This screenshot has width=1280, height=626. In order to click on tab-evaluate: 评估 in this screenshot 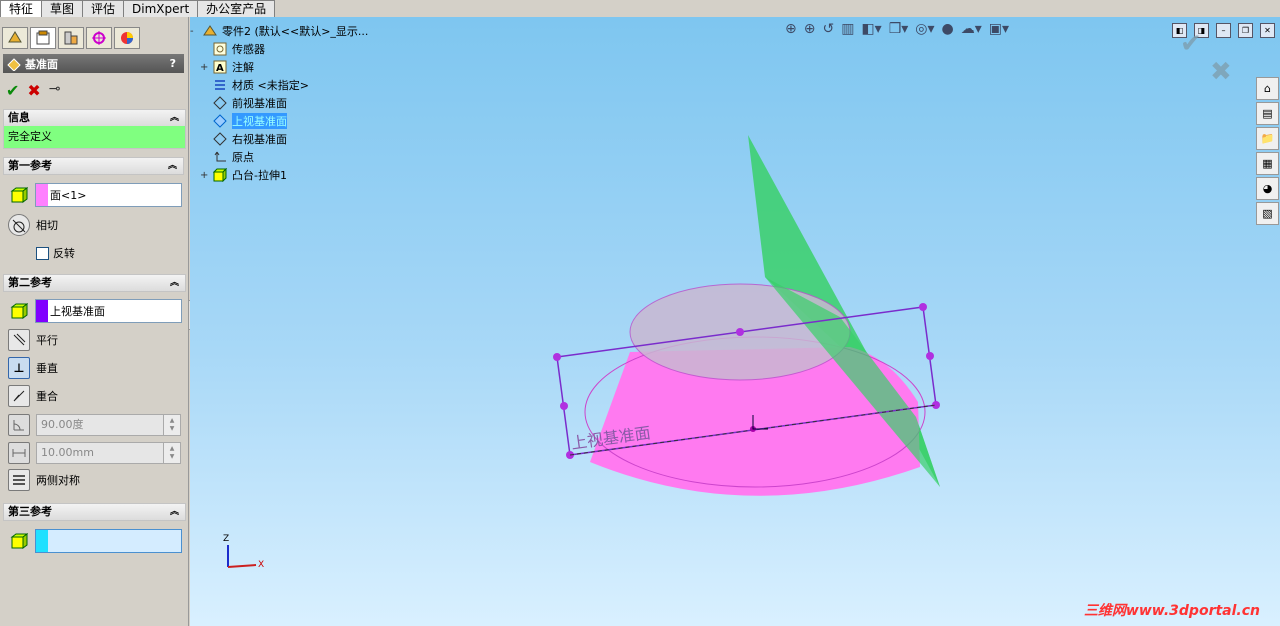, I will do `click(103, 8)`.